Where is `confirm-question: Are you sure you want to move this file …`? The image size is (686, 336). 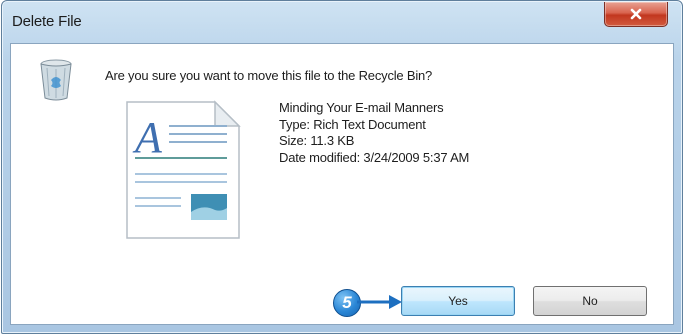 confirm-question: Are you sure you want to move this file … is located at coordinates (269, 75).